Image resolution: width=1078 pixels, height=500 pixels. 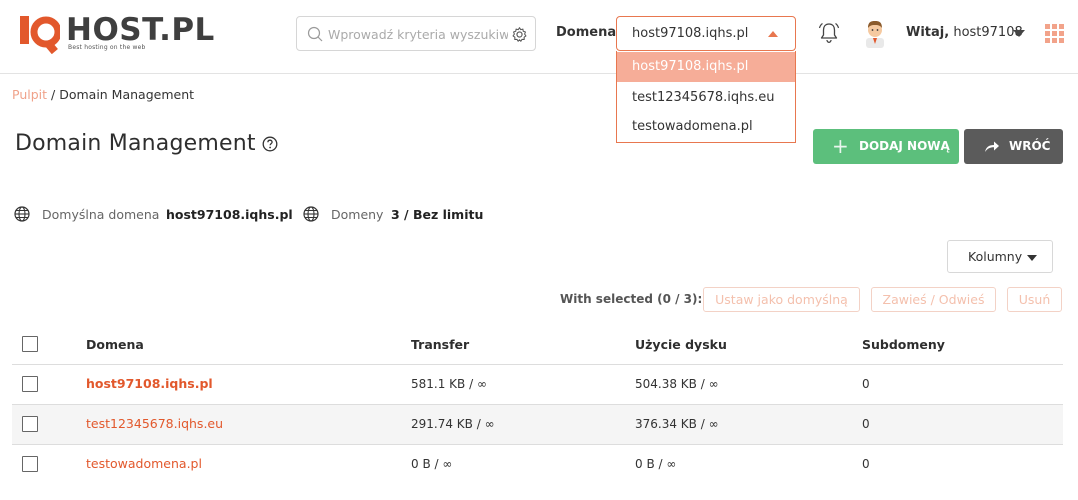 I want to click on breadcrumb-current: Domain Management, so click(x=127, y=94).